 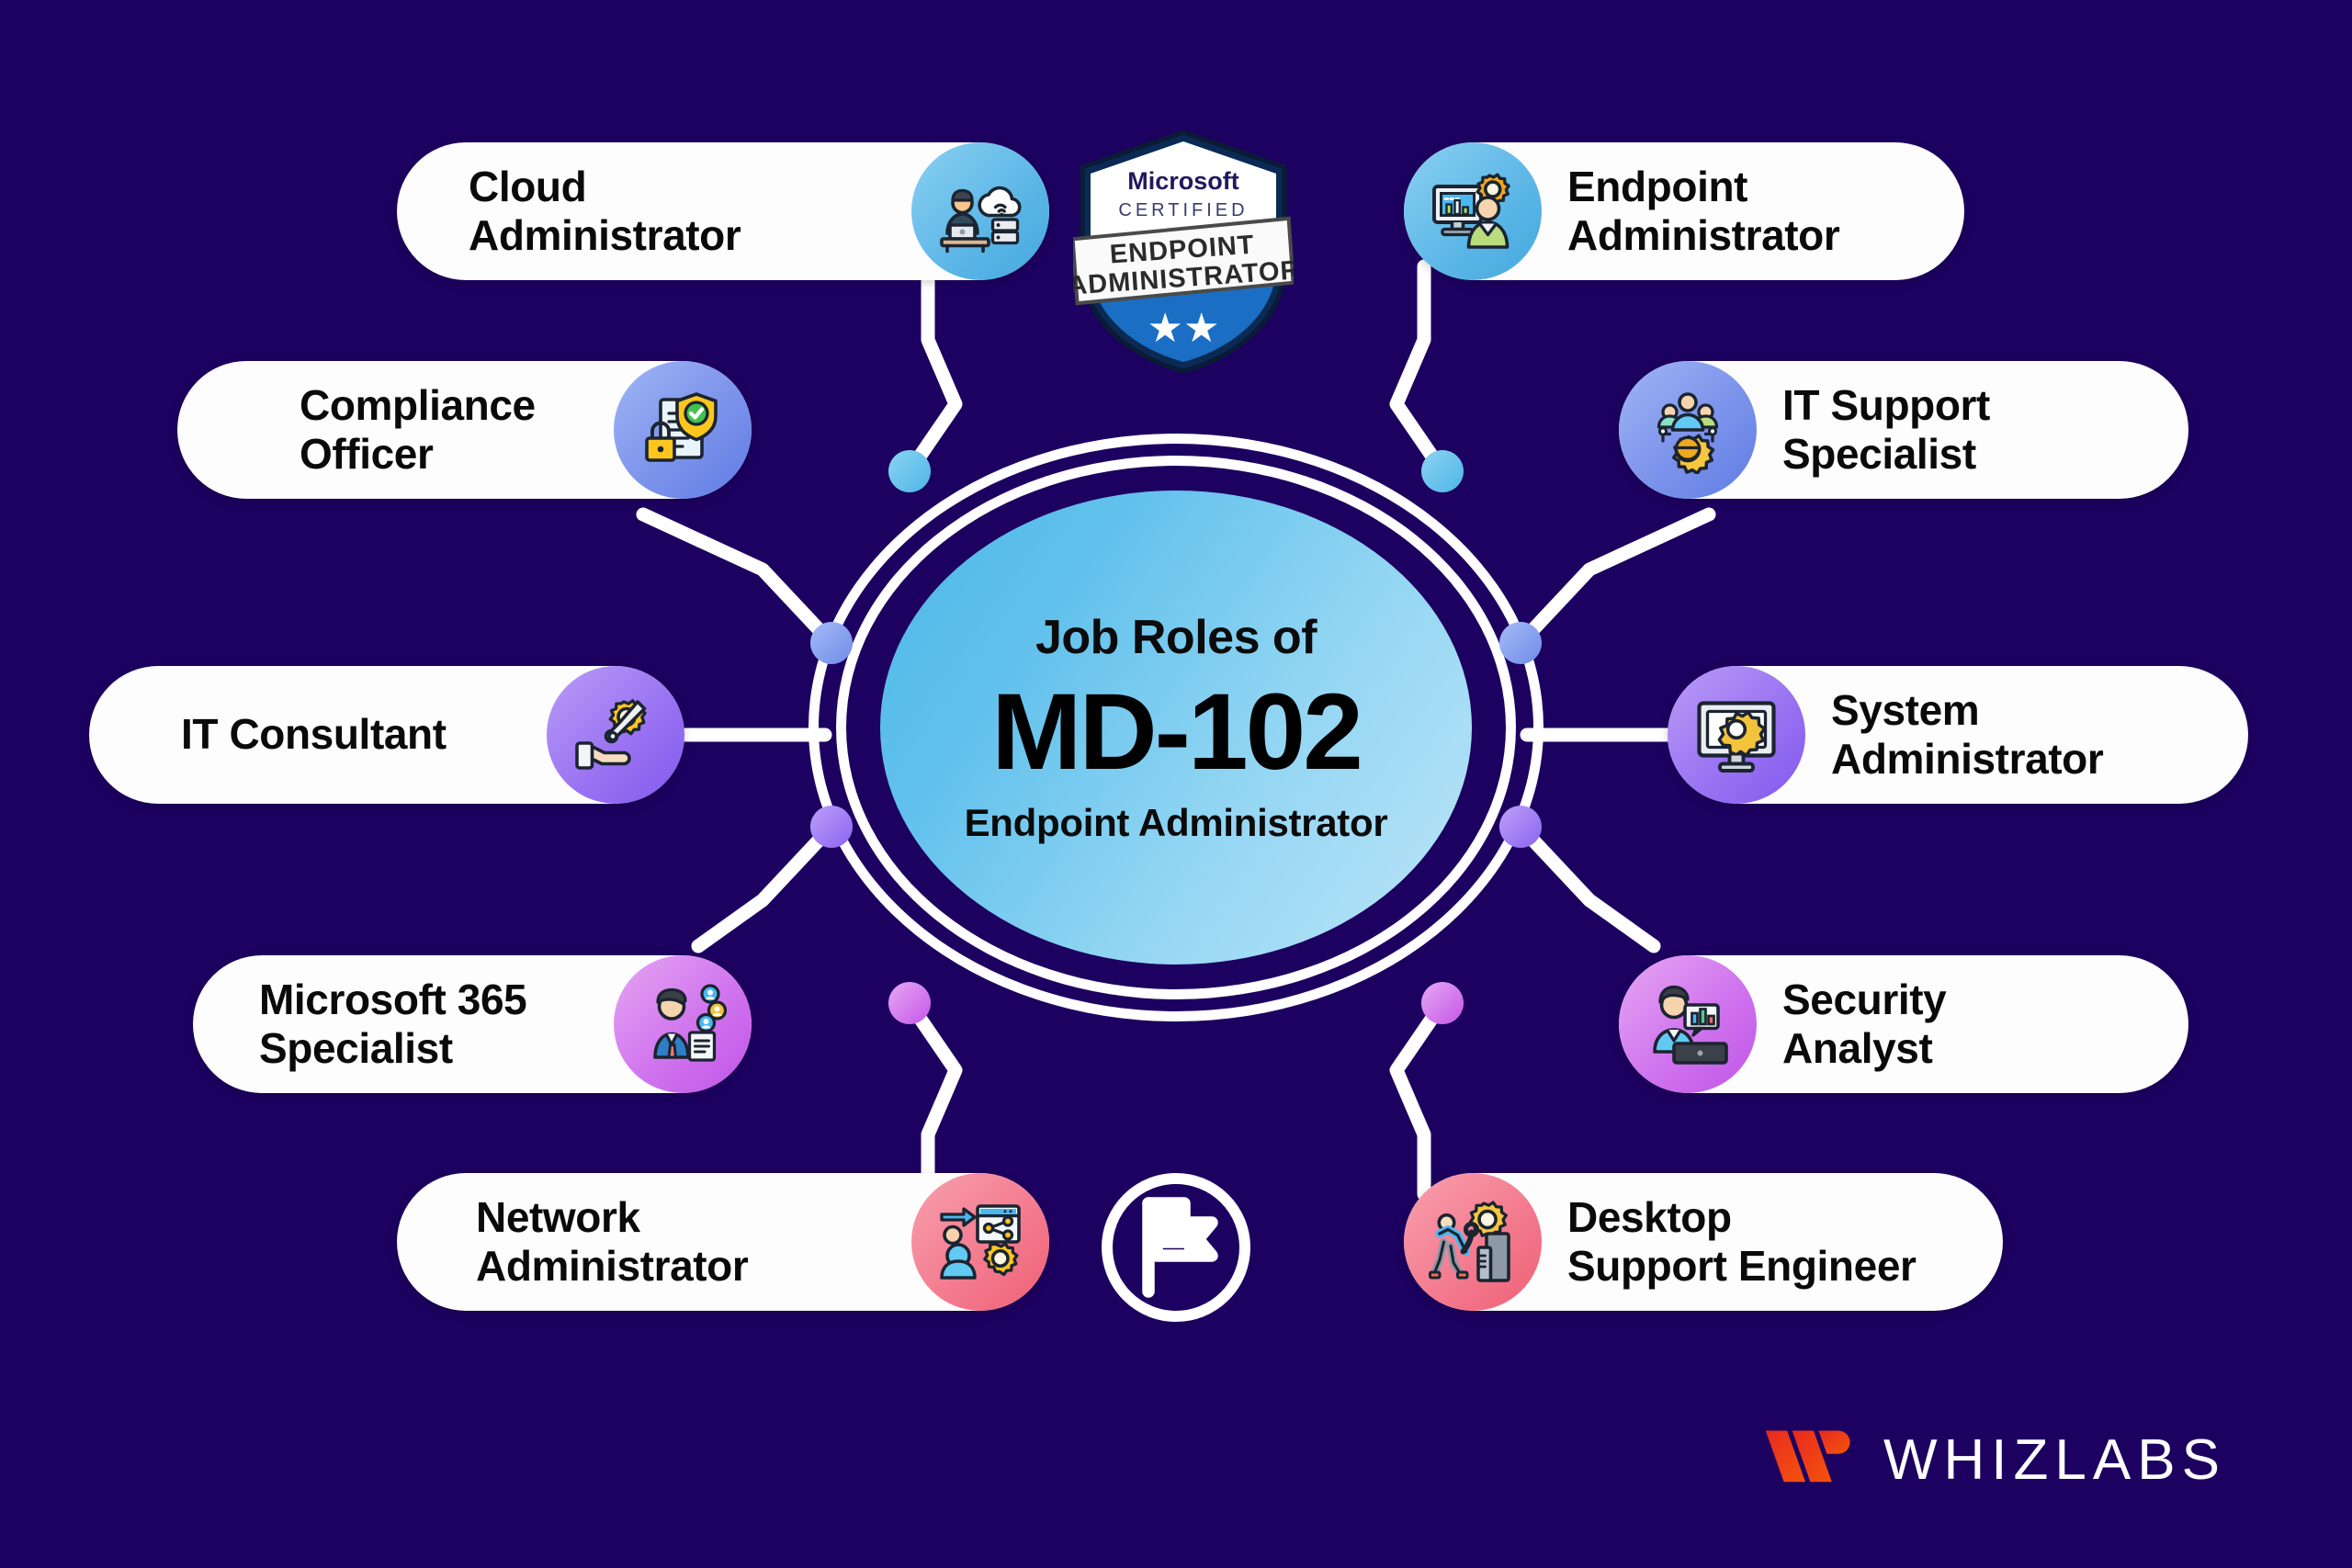 What do you see at coordinates (1703, 211) in the screenshot?
I see `role-label: Endpoint Administrator` at bounding box center [1703, 211].